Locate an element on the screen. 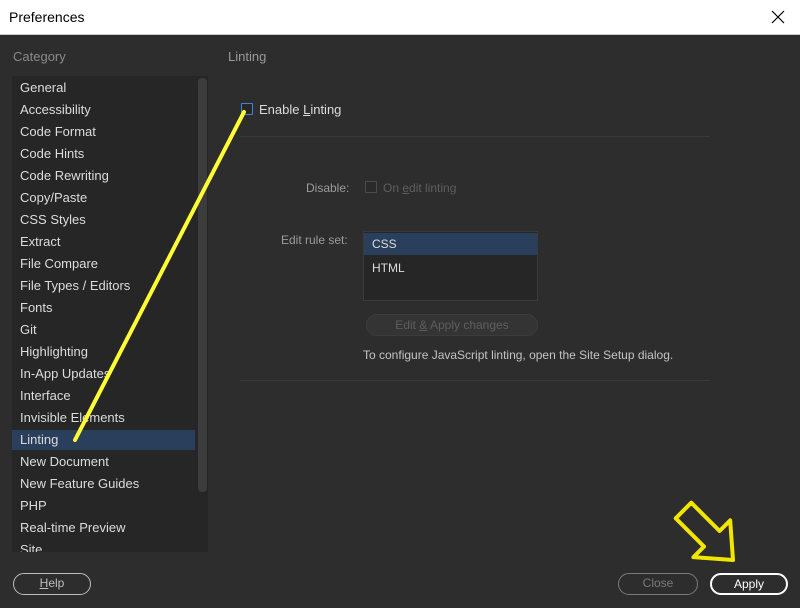 This screenshot has width=800, height=608. apply-button: Apply is located at coordinates (749, 584).